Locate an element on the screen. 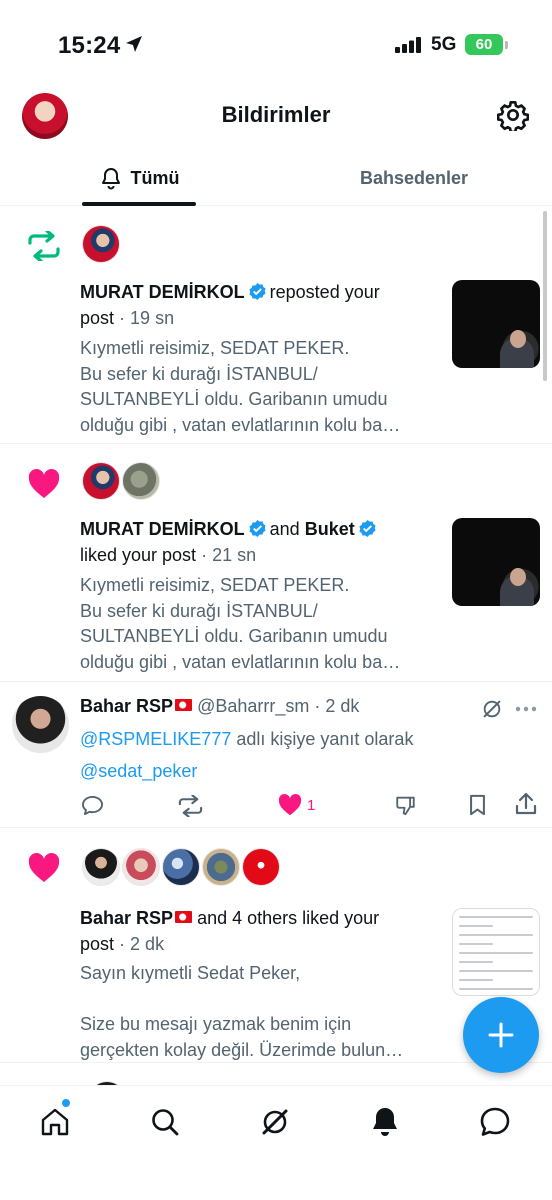 Image resolution: width=552 pixels, height=1200 pixels. grok-icon is located at coordinates (492, 709).